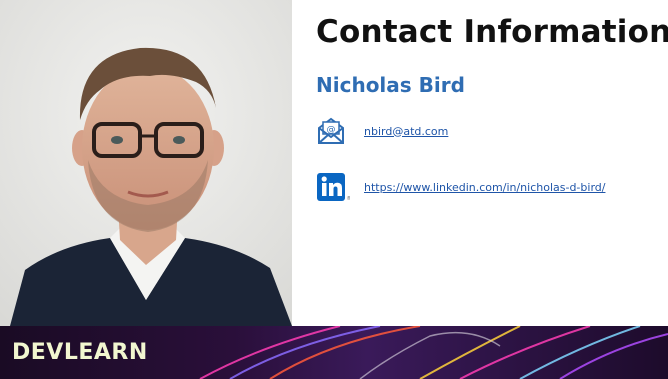 The width and height of the screenshot is (668, 379). Describe the element at coordinates (334, 352) in the screenshot. I see `footer-banner: DEVLEARN` at that location.